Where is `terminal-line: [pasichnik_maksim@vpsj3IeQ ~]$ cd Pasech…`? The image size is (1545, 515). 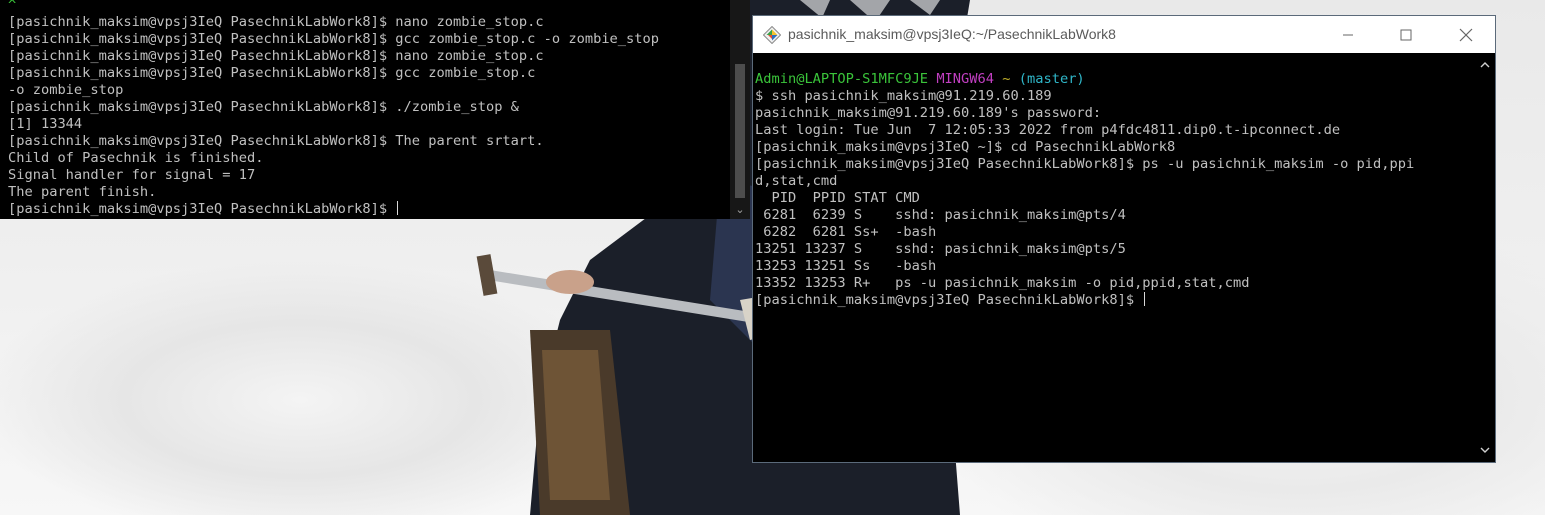
terminal-line: [pasichnik_maksim@vpsj3IeQ ~]$ cd Pasech… is located at coordinates (965, 147).